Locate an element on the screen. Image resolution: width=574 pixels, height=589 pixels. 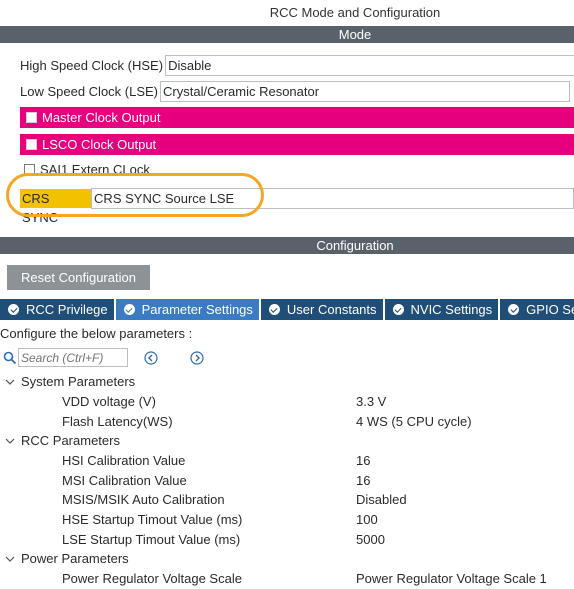
group-system-parameters: System Parameters is located at coordinates (69, 381).